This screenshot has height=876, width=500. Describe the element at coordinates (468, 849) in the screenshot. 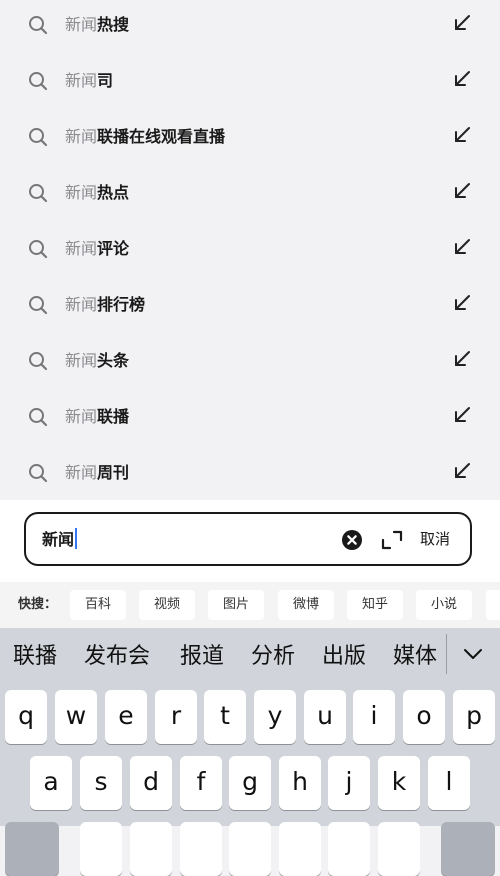

I see `delete-key` at that location.